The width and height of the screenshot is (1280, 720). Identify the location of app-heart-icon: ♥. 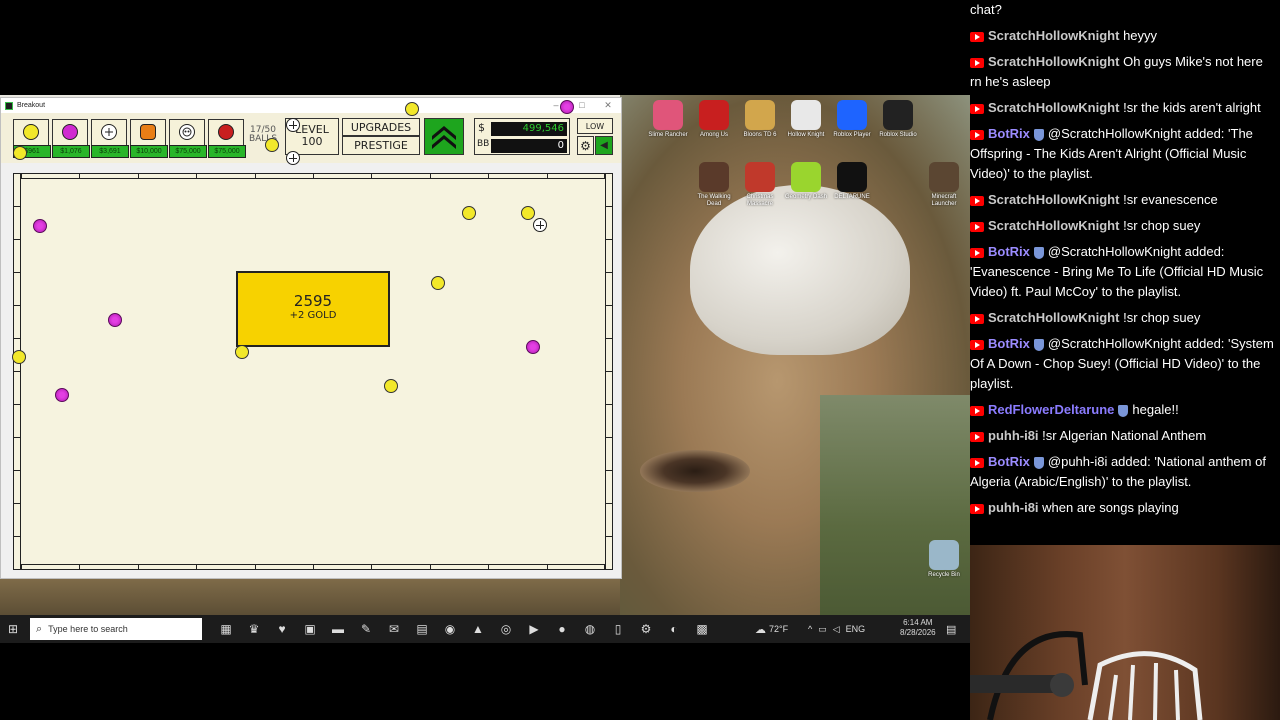
(282, 629).